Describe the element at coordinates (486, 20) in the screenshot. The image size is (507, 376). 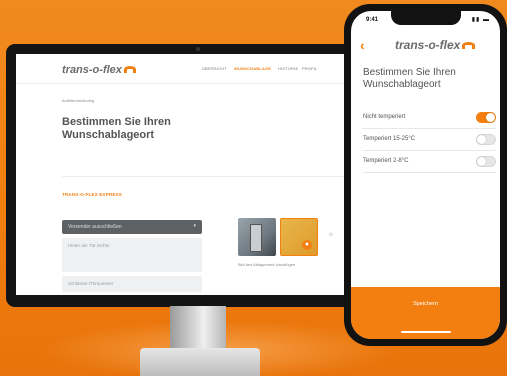
I see `battery-icon: ▬` at that location.